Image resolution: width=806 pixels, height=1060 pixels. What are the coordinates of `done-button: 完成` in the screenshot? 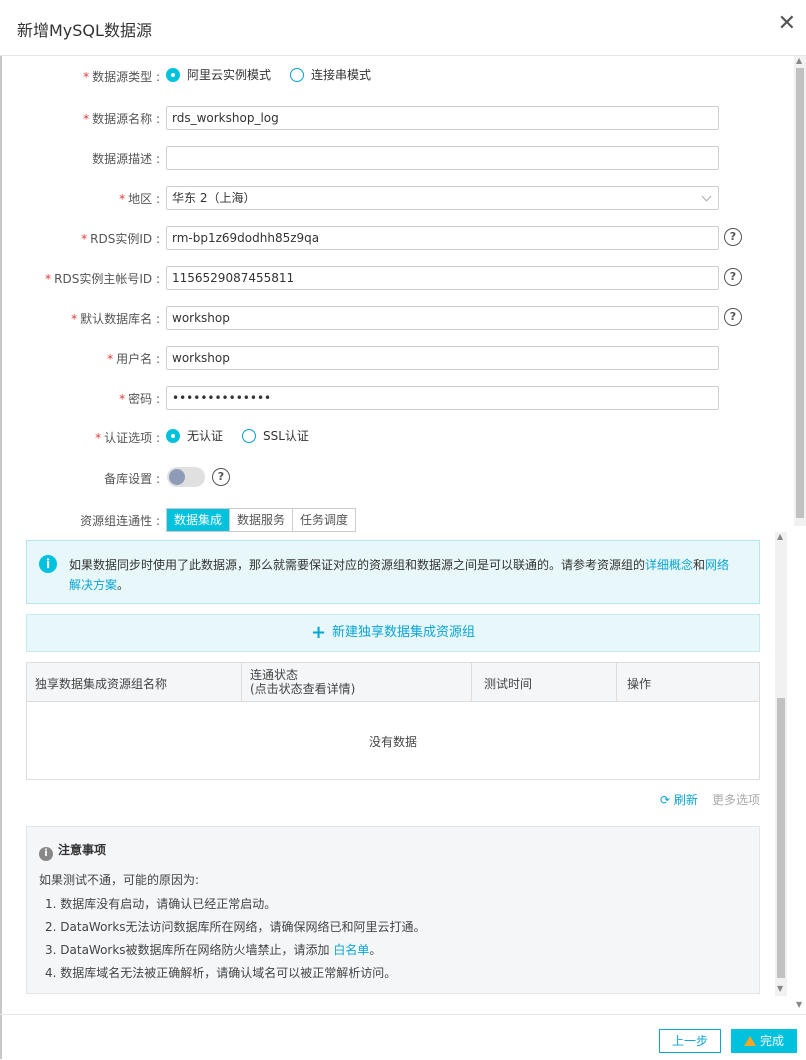 It's located at (764, 1041).